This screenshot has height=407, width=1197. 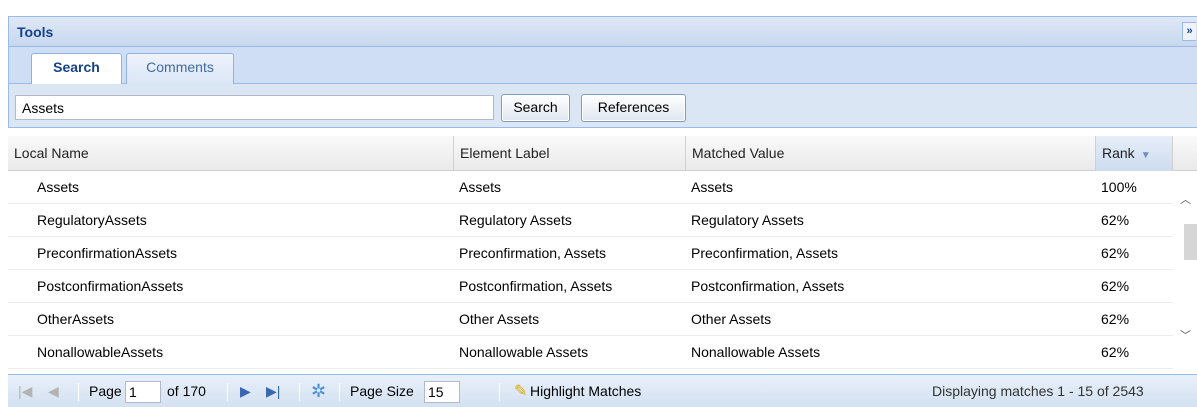 What do you see at coordinates (533, 253) in the screenshot?
I see `cell-element-label: Preconfirmation, Assets` at bounding box center [533, 253].